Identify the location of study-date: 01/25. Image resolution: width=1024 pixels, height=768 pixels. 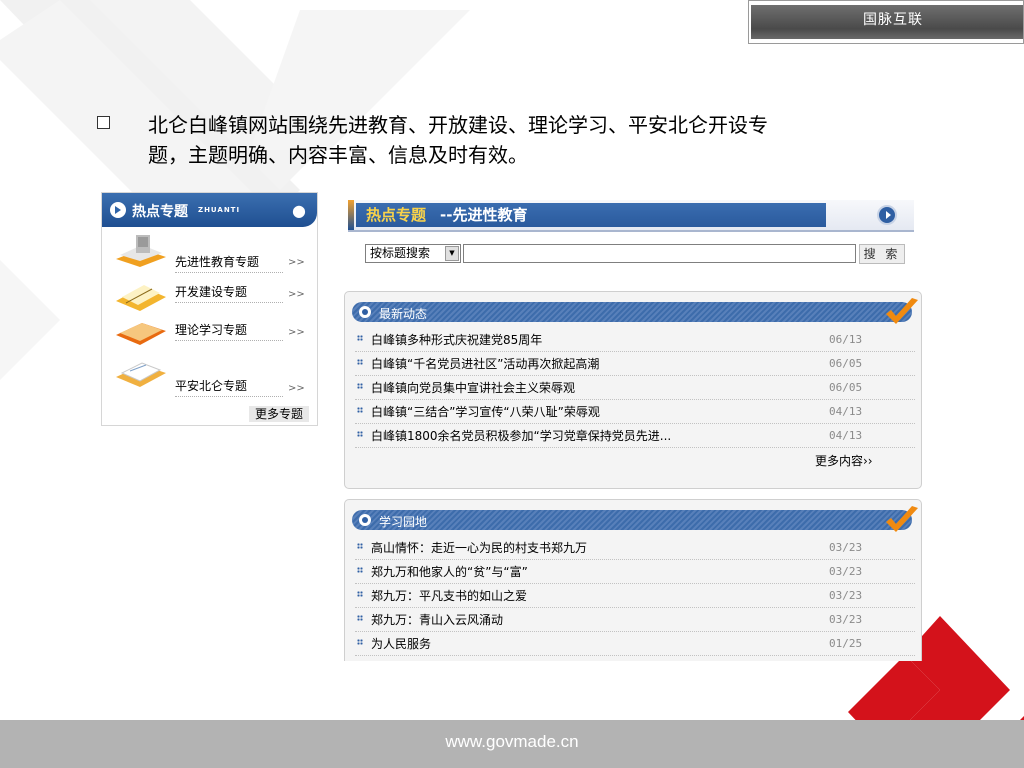
(846, 643).